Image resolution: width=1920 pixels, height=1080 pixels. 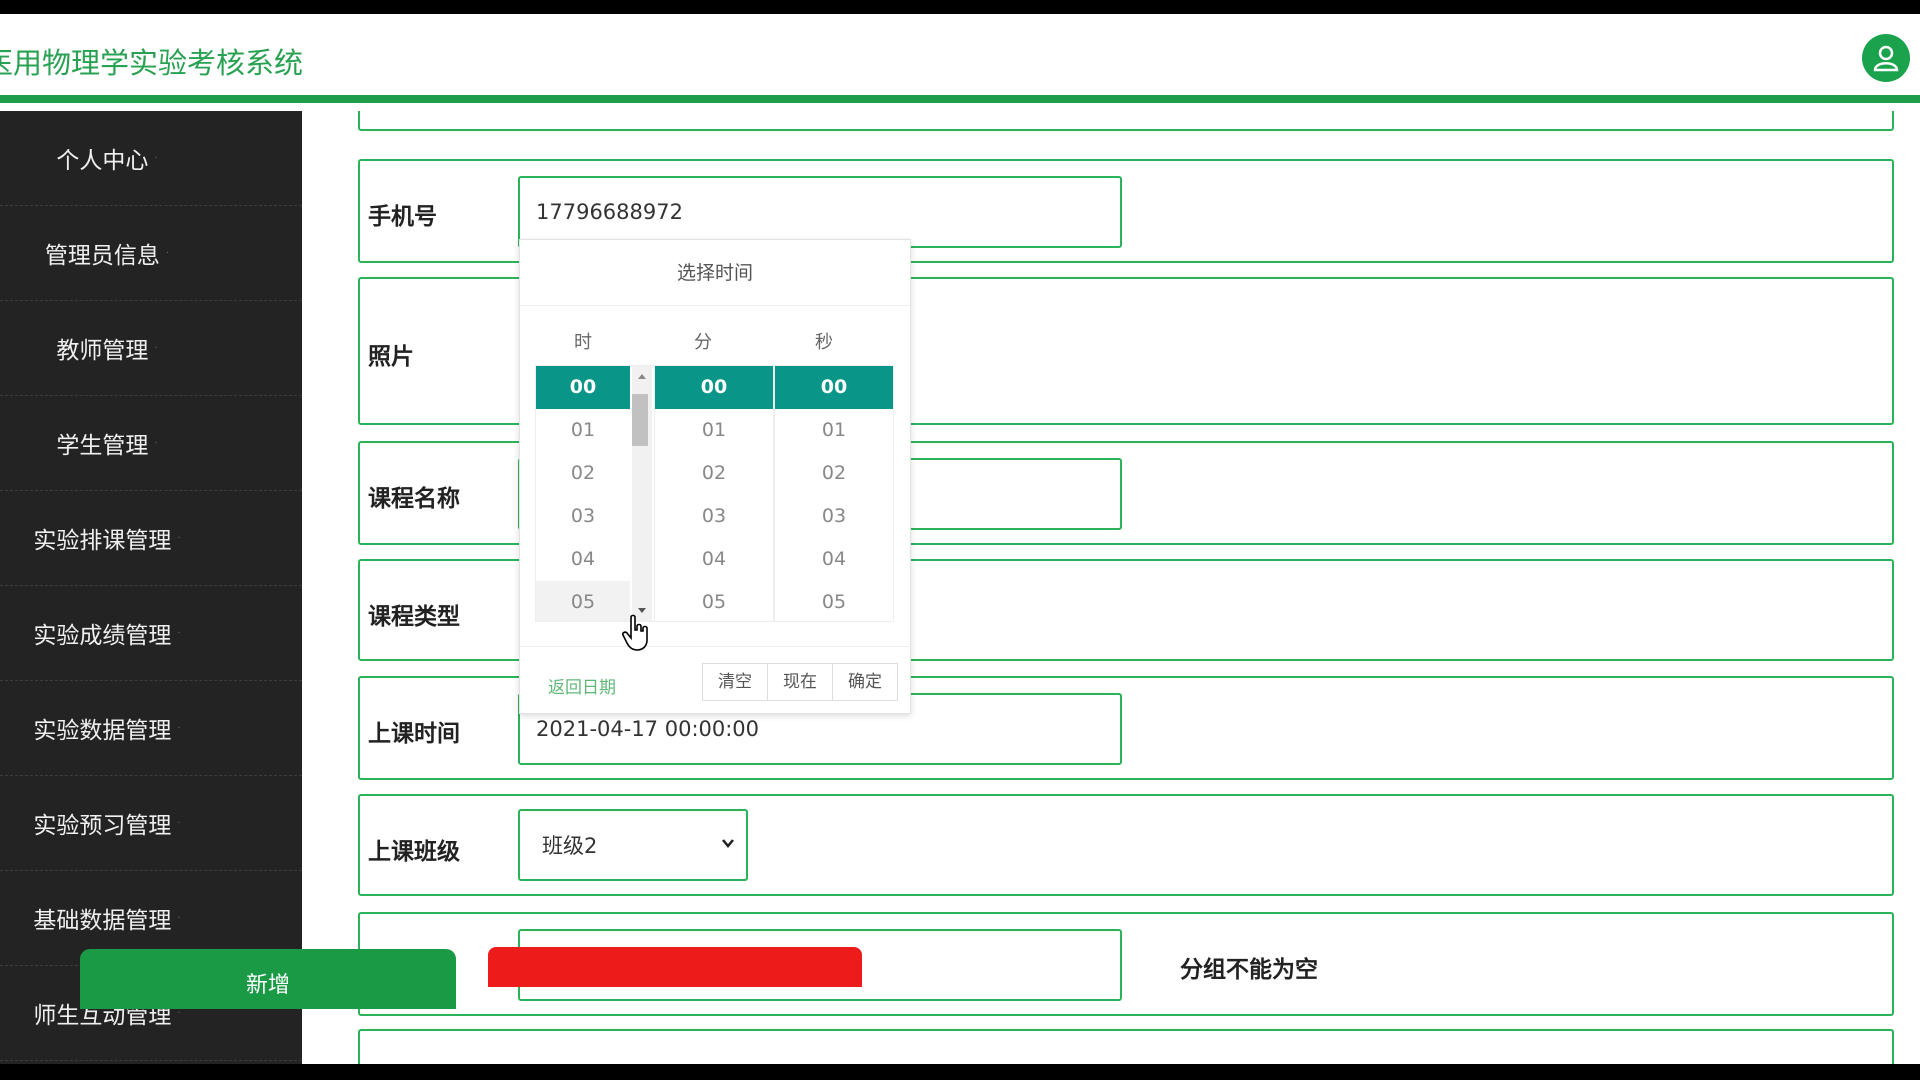 What do you see at coordinates (714, 559) in the screenshot?
I see `minute-option: 04` at bounding box center [714, 559].